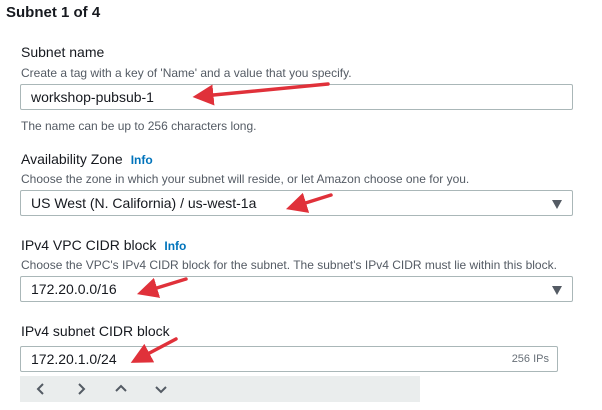 The height and width of the screenshot is (410, 602). I want to click on chevron-left-icon, so click(41, 389).